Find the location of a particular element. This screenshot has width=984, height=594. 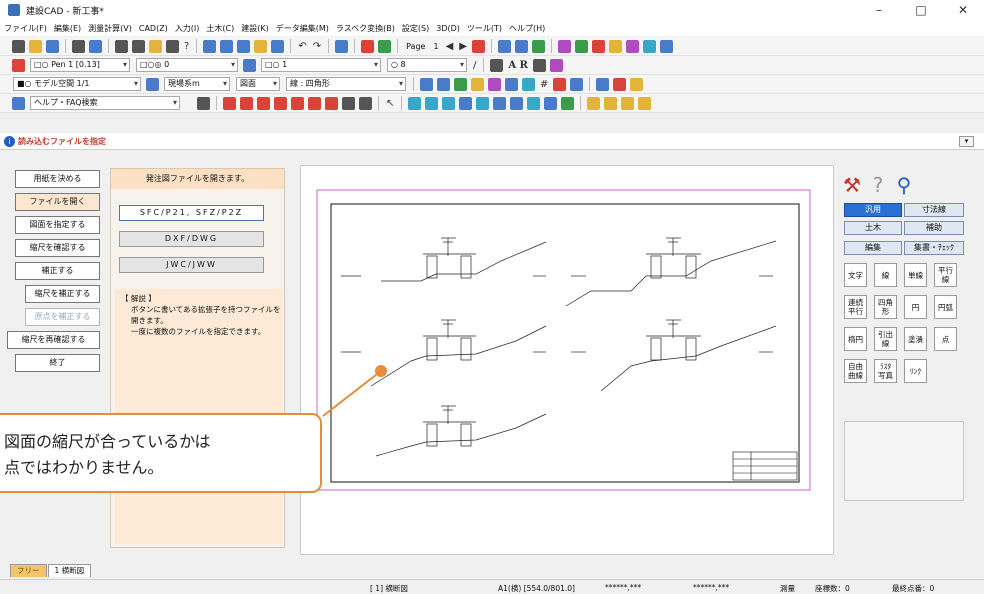

copy-icon is located at coordinates (138, 46).